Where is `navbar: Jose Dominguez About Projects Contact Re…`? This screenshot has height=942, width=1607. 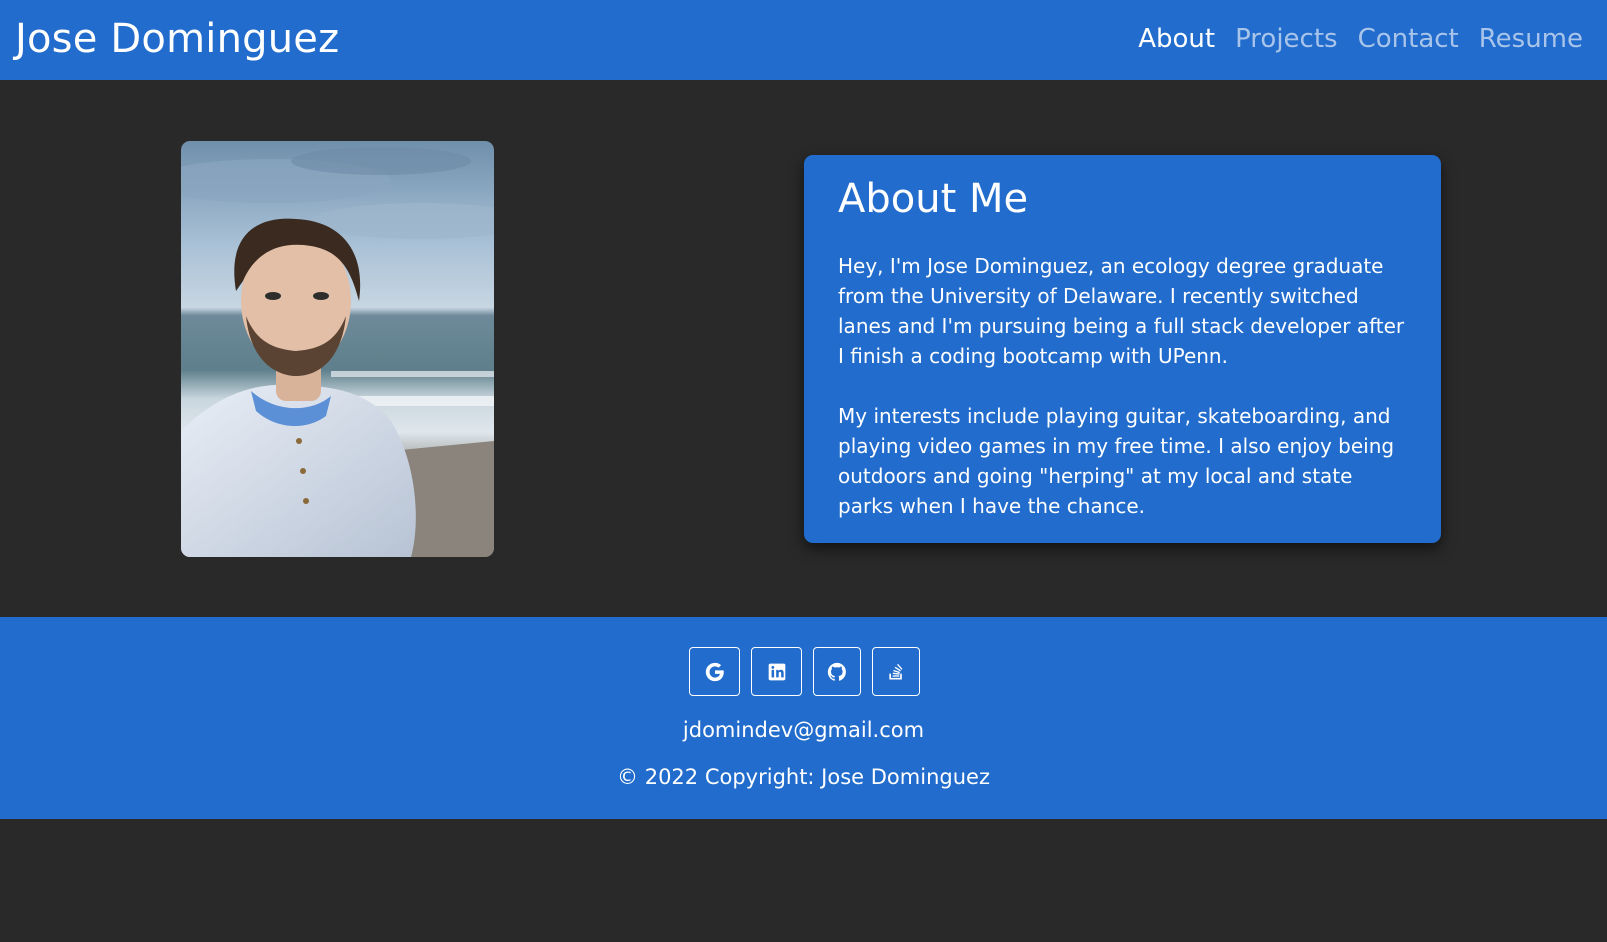 navbar: Jose Dominguez About Projects Contact Re… is located at coordinates (803, 40).